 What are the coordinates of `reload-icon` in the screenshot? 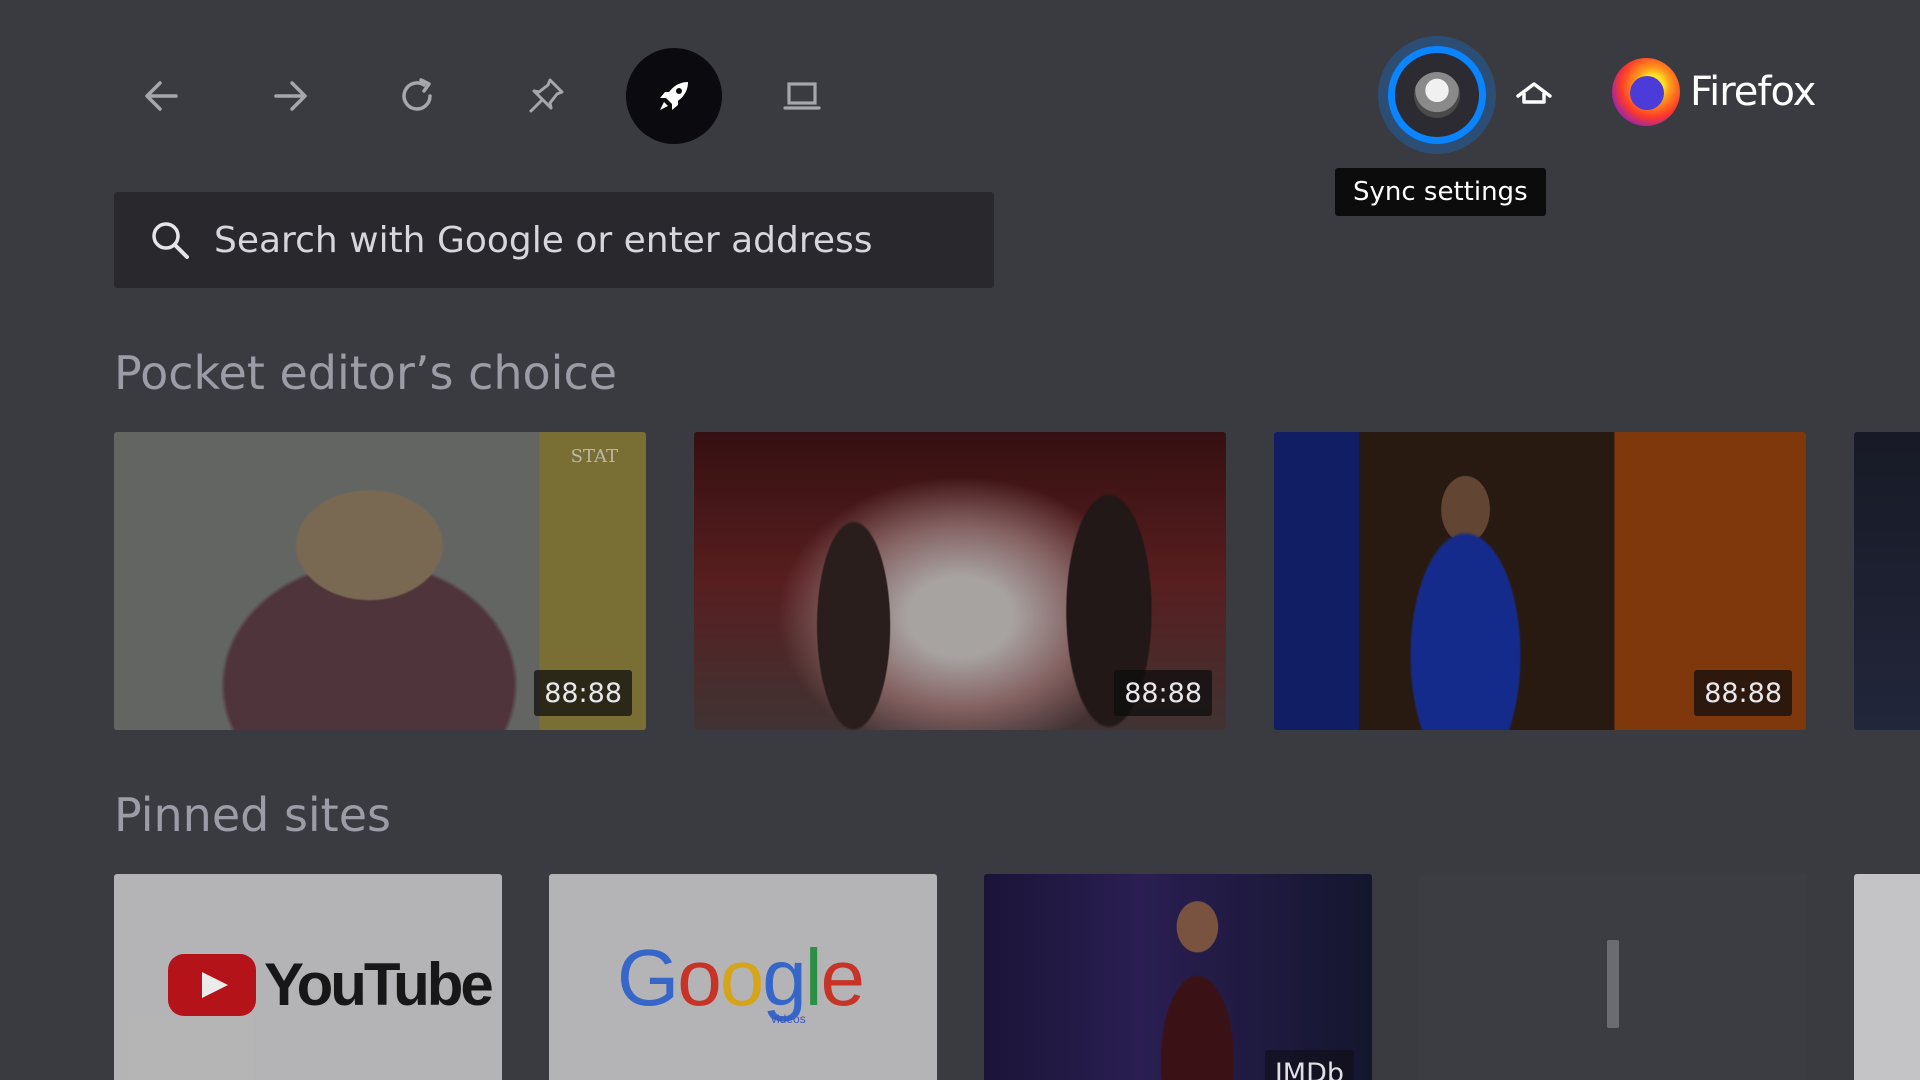 It's located at (417, 94).